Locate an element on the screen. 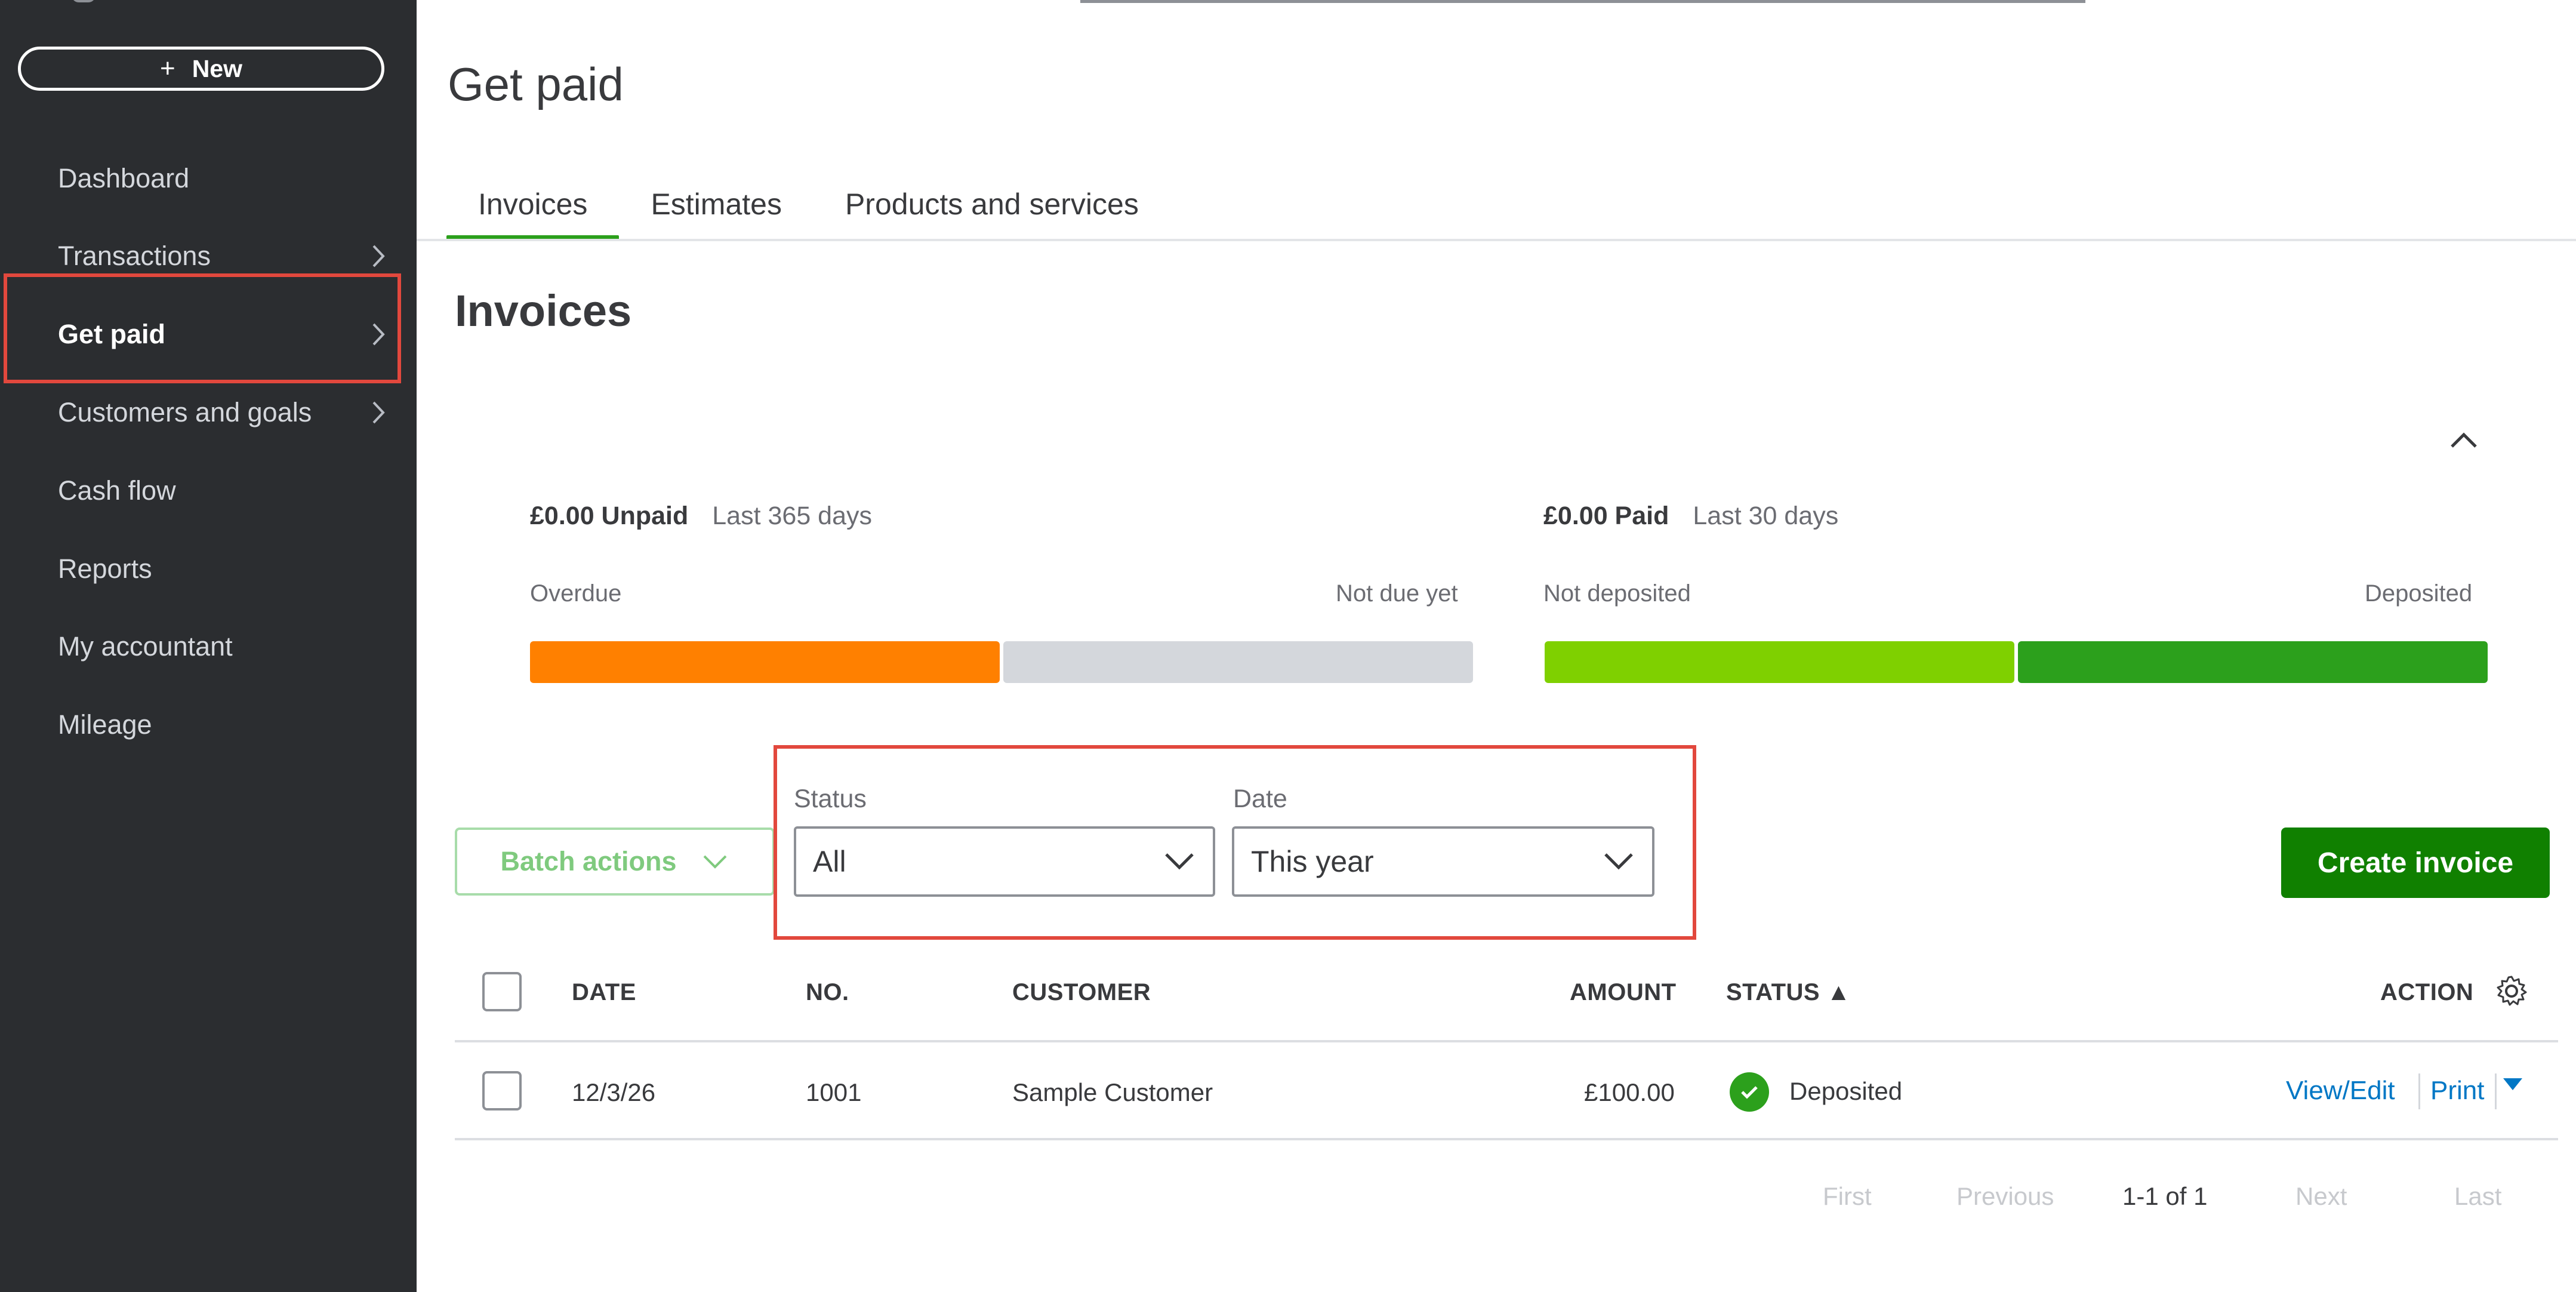 This screenshot has height=1292, width=2576. sidebar-item-label: Customers and goals is located at coordinates (185, 412).